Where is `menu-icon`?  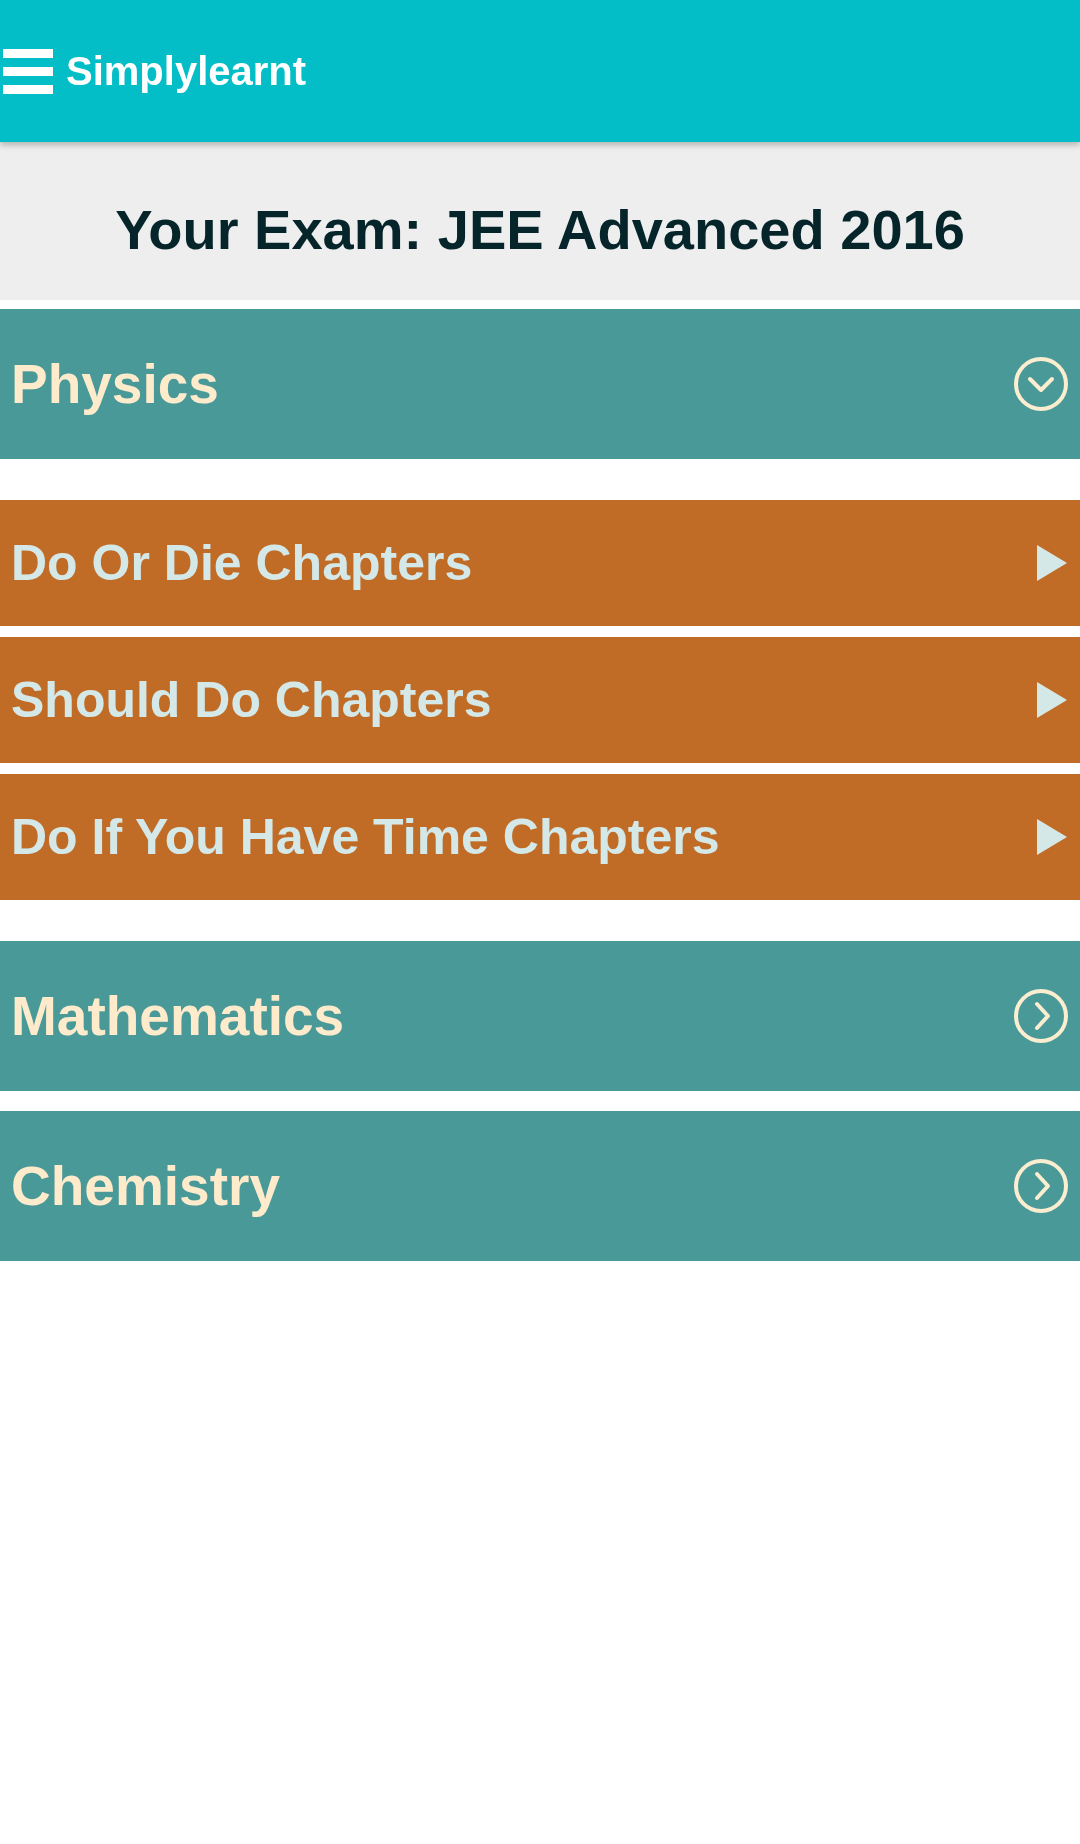 menu-icon is located at coordinates (28, 71).